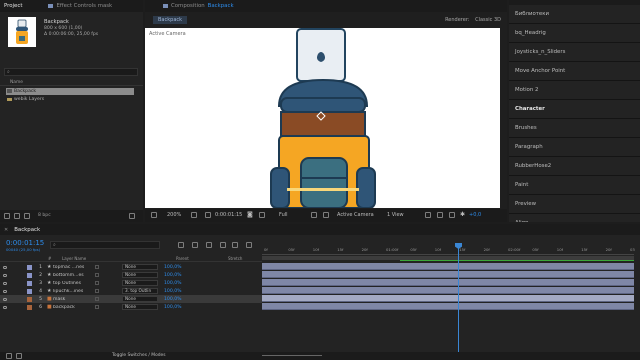  Describe the element at coordinates (574, 147) in the screenshot. I see `panel-item: Paragraph` at that location.